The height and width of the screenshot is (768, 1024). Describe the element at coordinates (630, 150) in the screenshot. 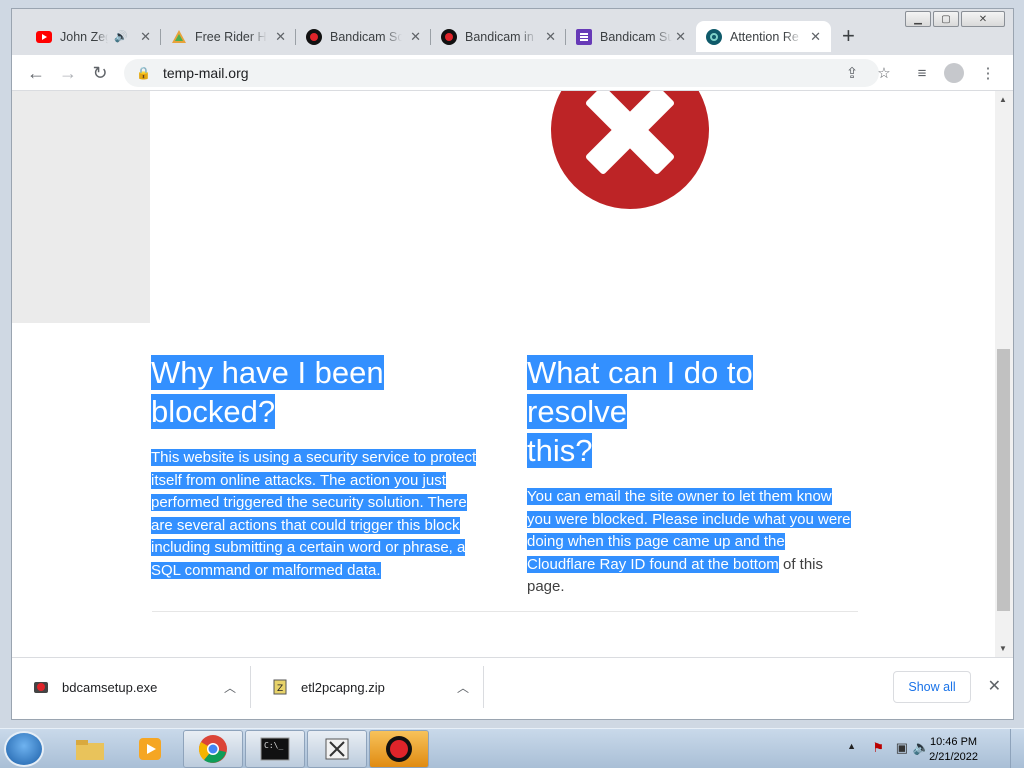

I see `error-x-icon` at that location.